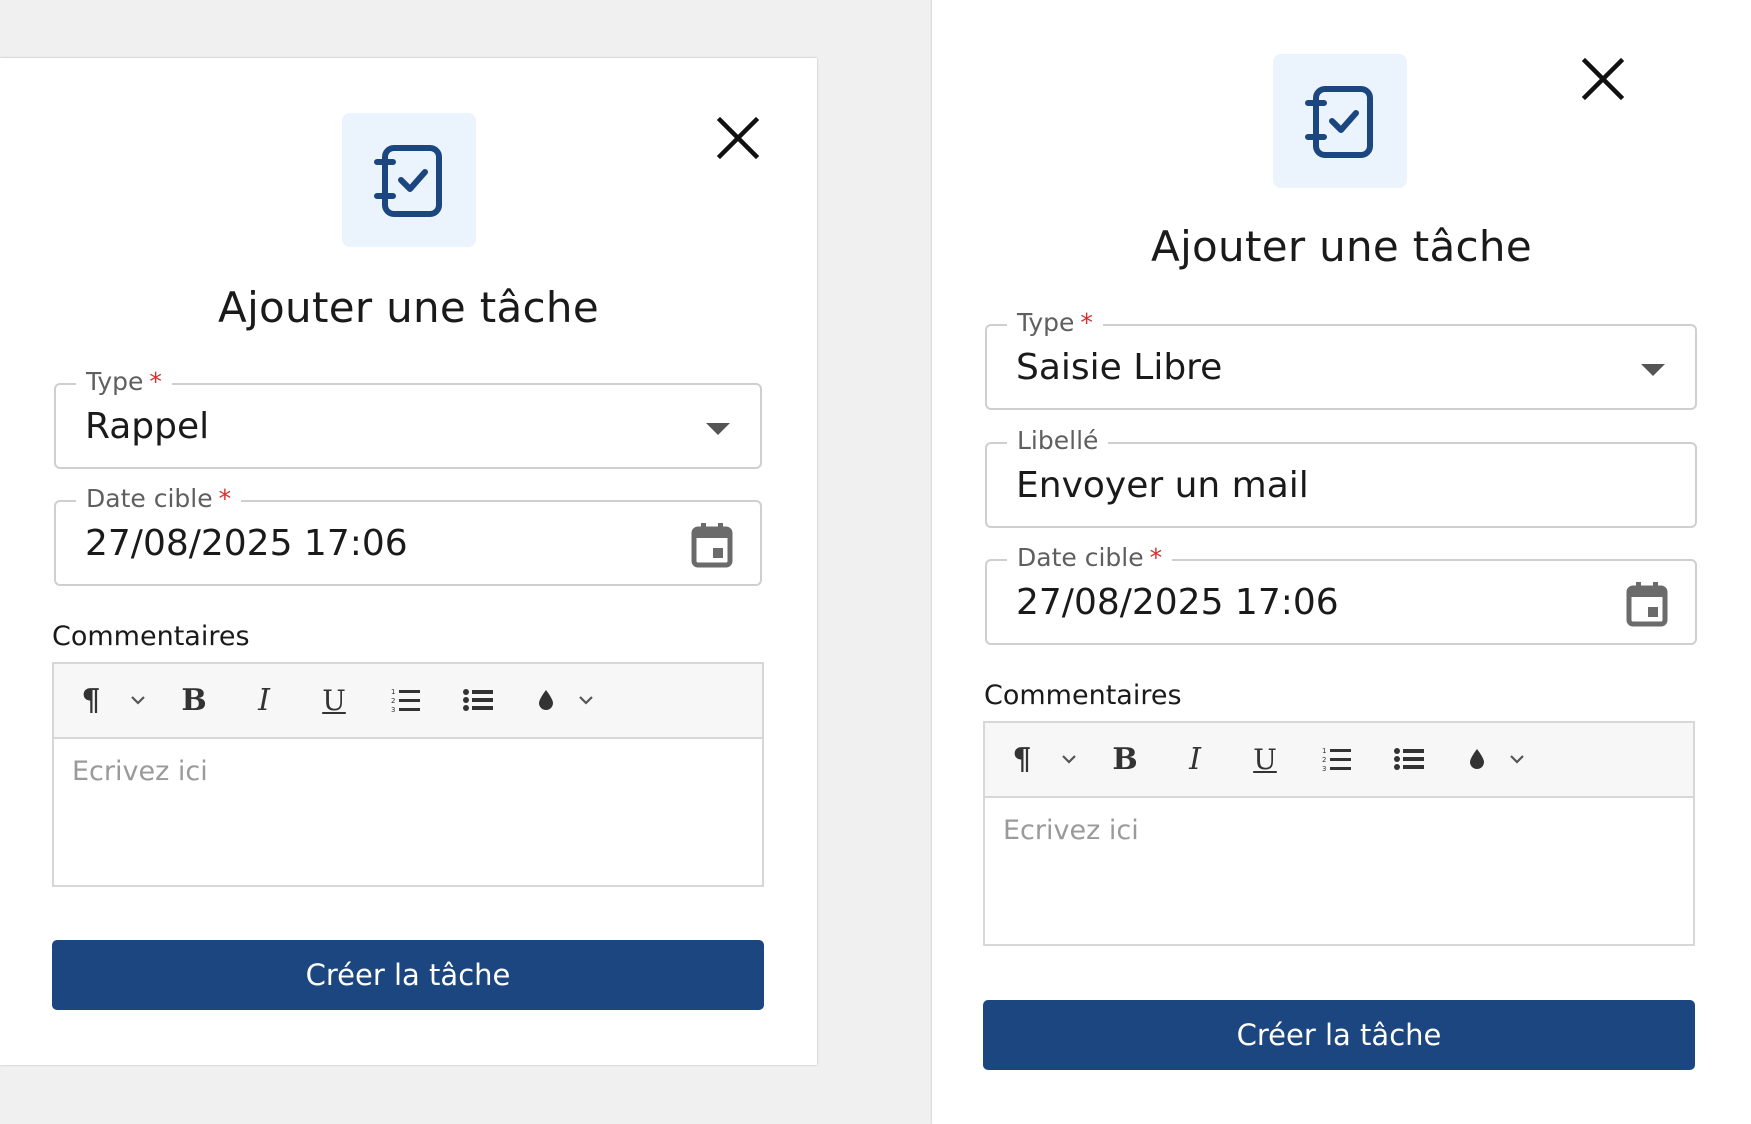 This screenshot has height=1124, width=1751. I want to click on type-select: Type * Saisie Libre, so click(1341, 358).